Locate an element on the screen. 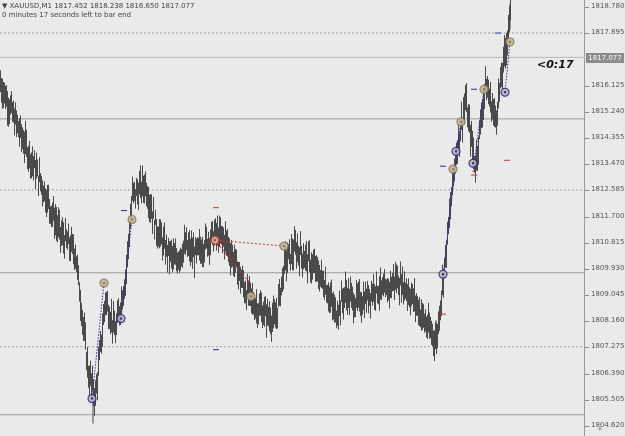 The width and height of the screenshot is (625, 436). current-price-badge: 1817.077 is located at coordinates (605, 58).